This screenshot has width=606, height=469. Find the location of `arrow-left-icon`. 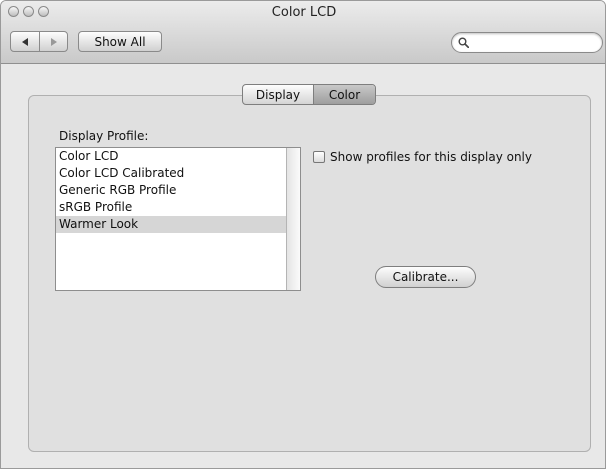

arrow-left-icon is located at coordinates (25, 41).